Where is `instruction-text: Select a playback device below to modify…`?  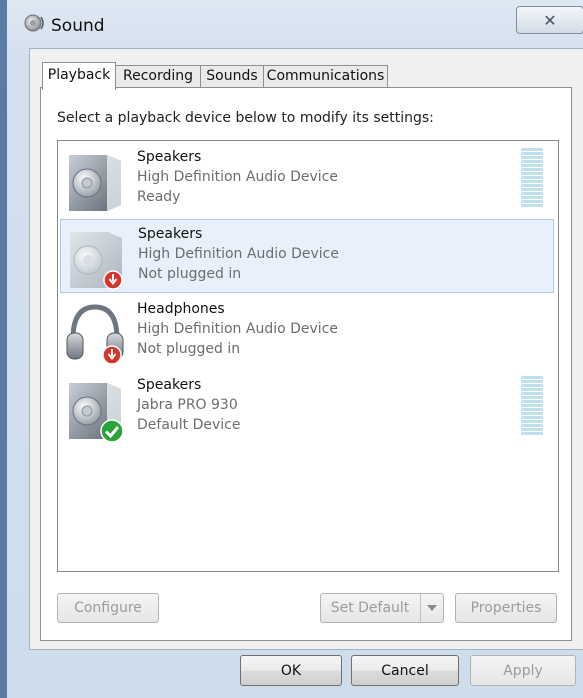 instruction-text: Select a playback device below to modify… is located at coordinates (245, 118).